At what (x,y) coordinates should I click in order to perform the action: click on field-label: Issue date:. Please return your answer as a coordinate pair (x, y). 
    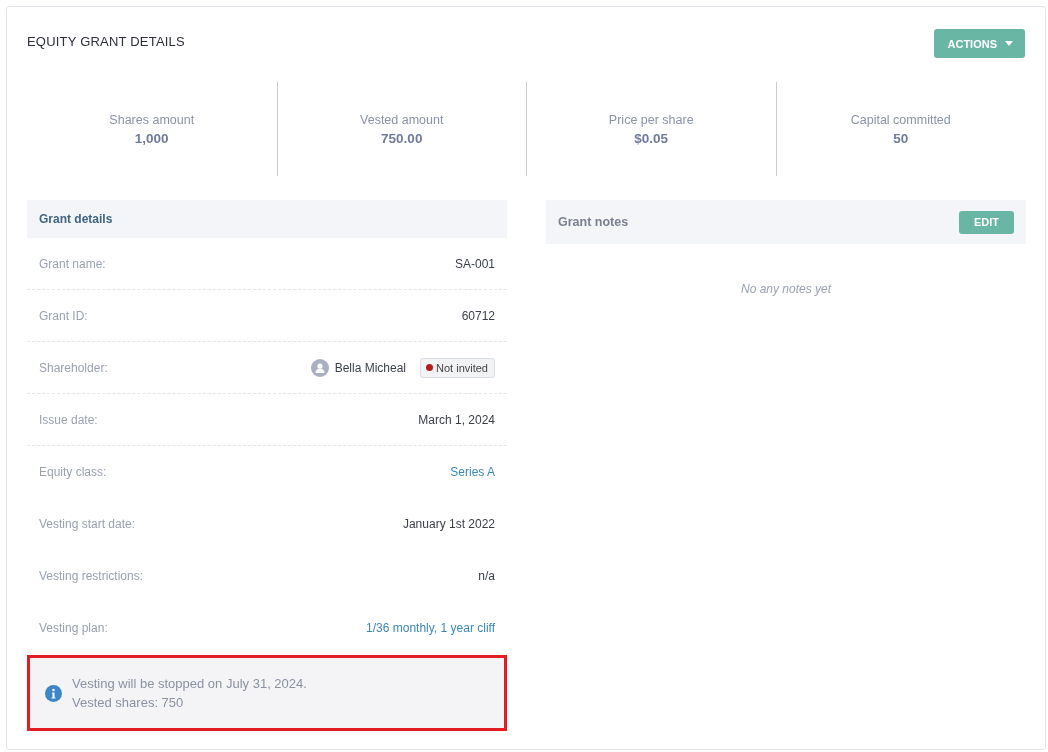
    Looking at the image, I should click on (68, 419).